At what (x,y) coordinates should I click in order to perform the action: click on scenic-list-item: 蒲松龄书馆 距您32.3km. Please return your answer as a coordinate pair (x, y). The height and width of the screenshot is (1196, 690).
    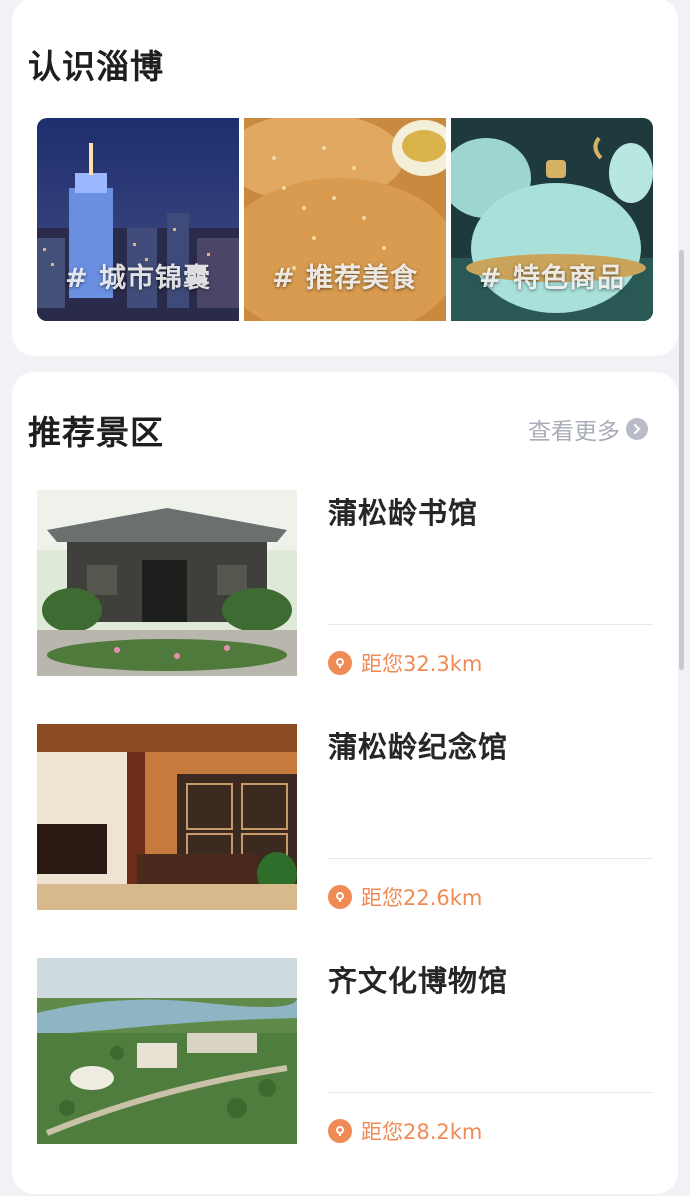
    Looking at the image, I should click on (345, 583).